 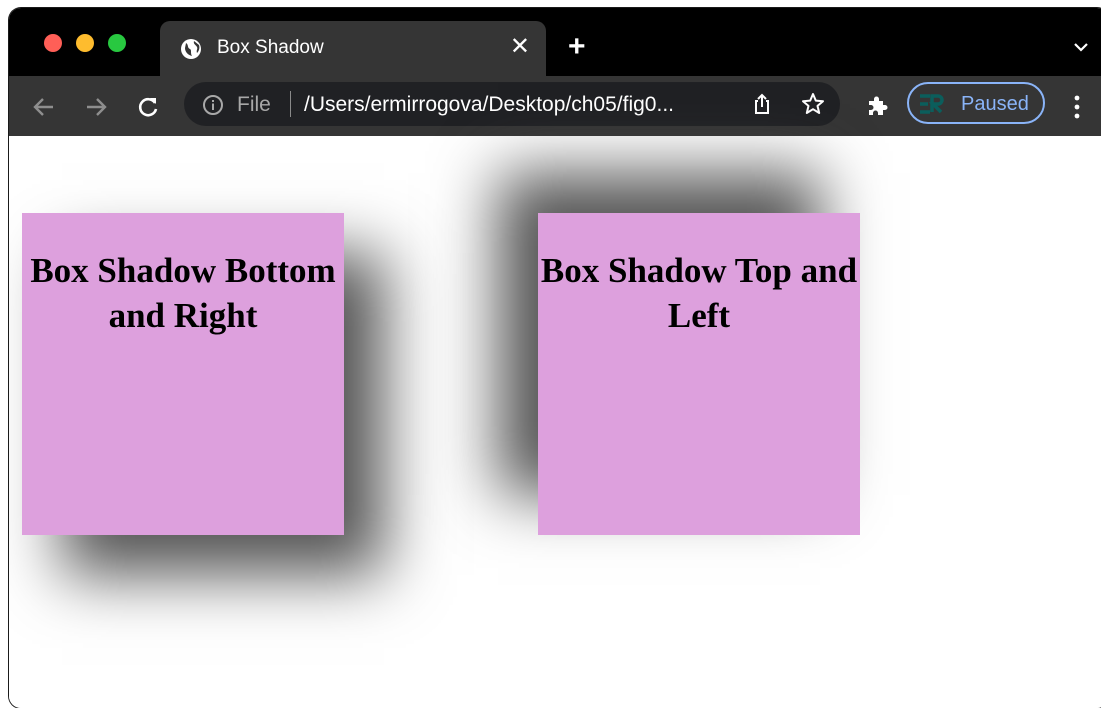 I want to click on shadow-box-top-left: Box Shadow Top and Left, so click(x=699, y=374).